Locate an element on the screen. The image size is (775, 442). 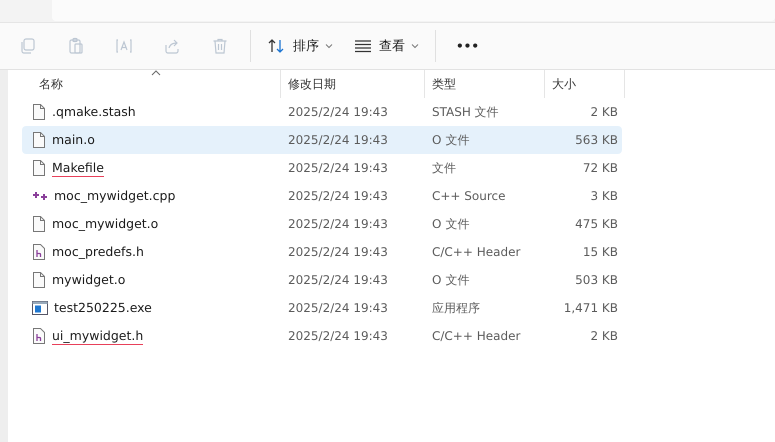
sort-caret-icon is located at coordinates (156, 73).